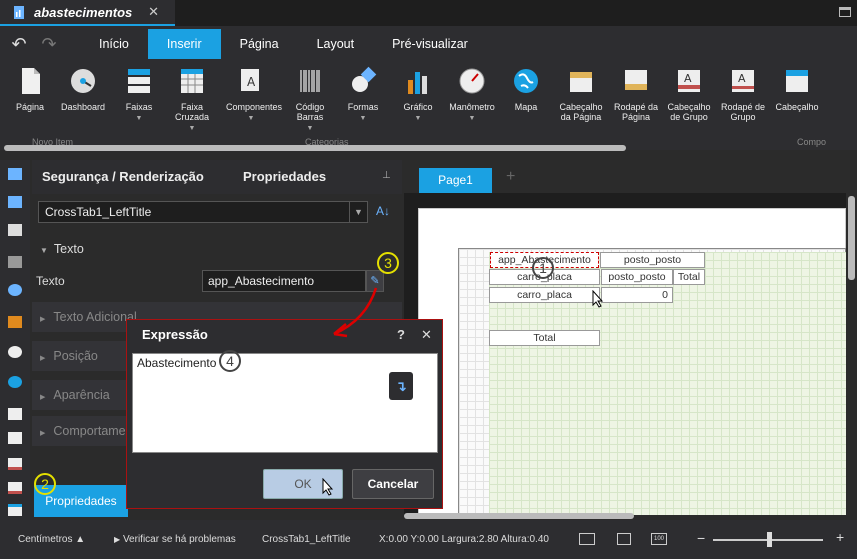 This screenshot has width=857, height=559. I want to click on ribbon-componentes-button: A Componentes ▼, so click(254, 95).